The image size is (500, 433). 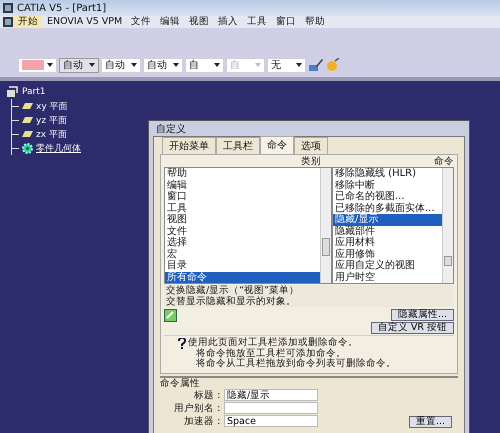 I want to click on dropdown: 自, so click(x=204, y=65).